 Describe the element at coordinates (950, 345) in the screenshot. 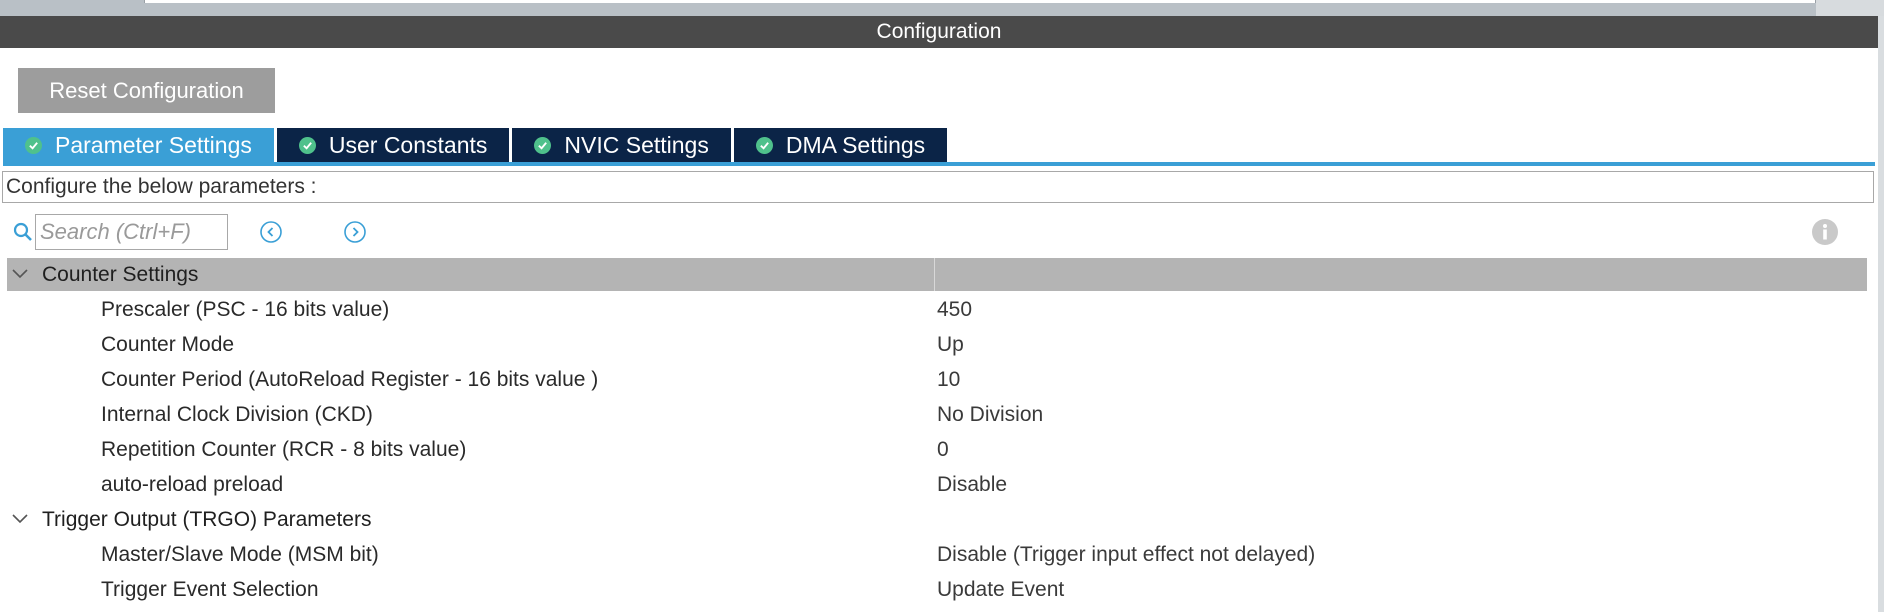

I see `param-value-counter-mode: Up` at that location.